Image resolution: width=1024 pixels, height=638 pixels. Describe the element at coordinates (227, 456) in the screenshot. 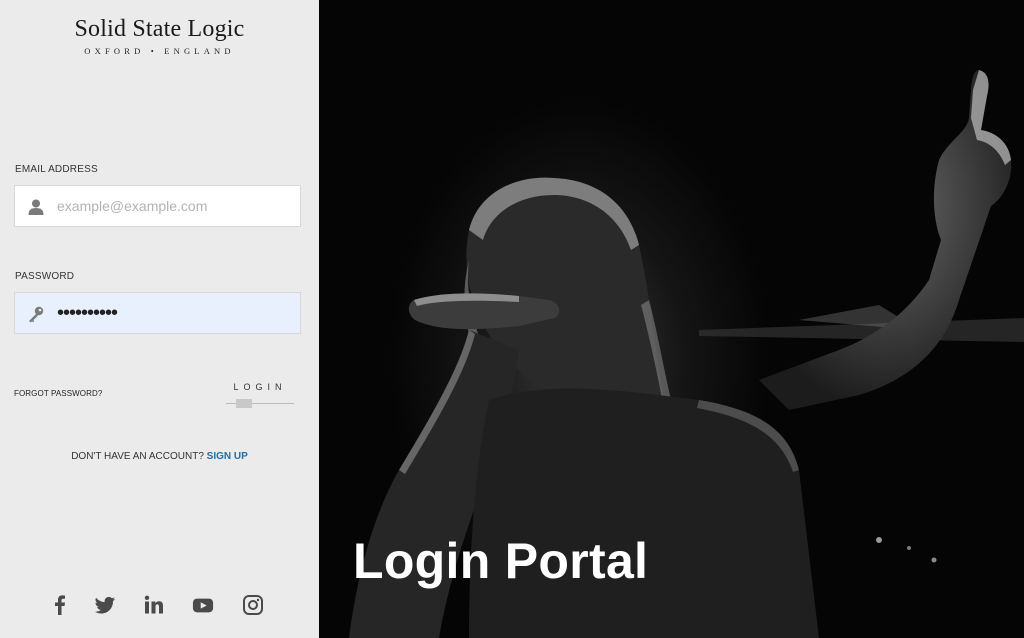

I see `signup-link: SIGN UP` at that location.